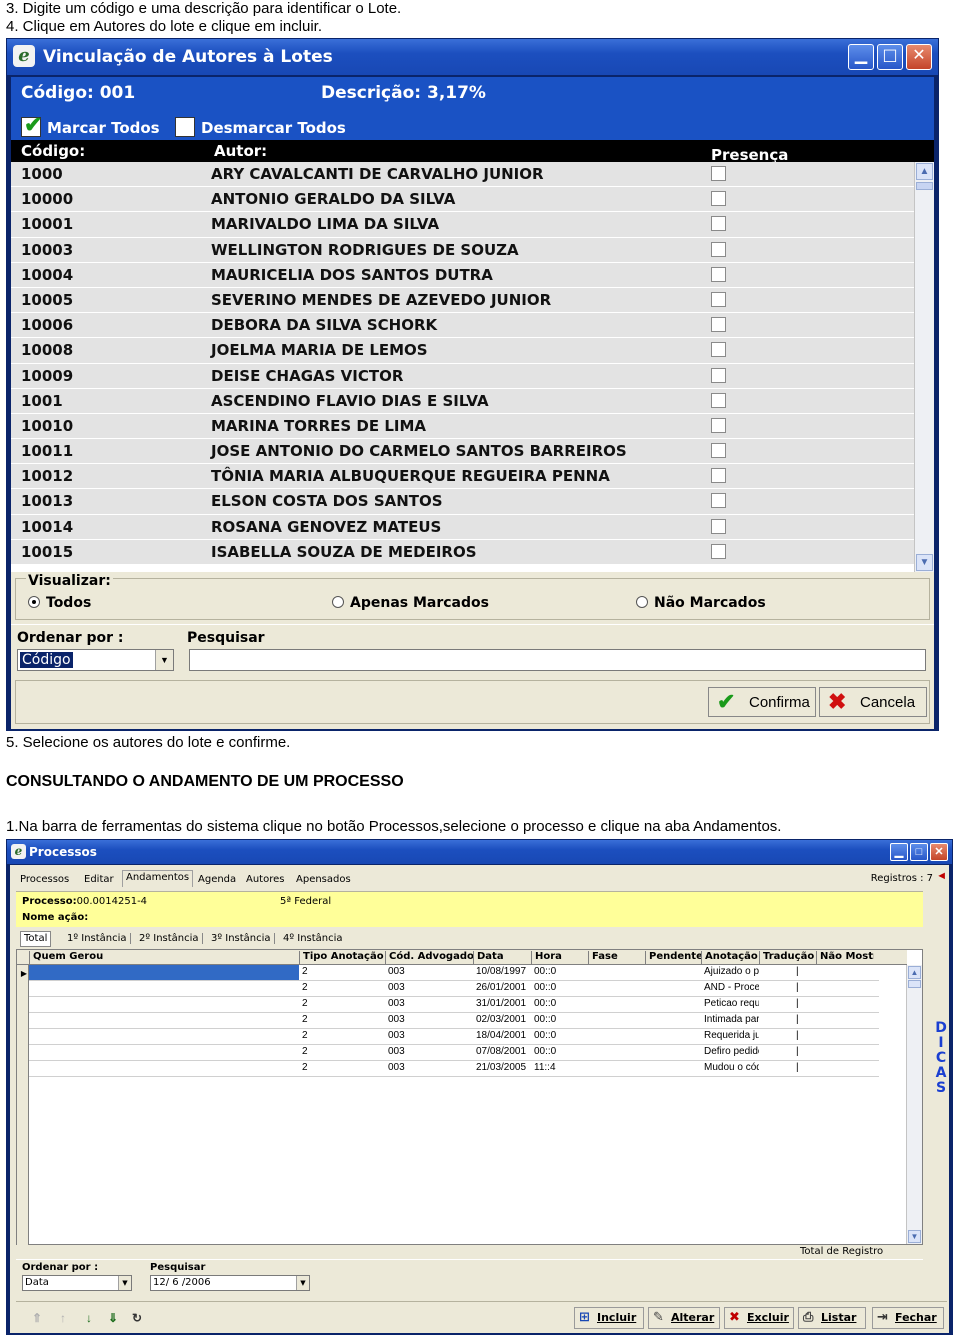  What do you see at coordinates (448, 989) in the screenshot?
I see `table-row: 2 003 26/01/2001 00::0 AND - Proces |` at bounding box center [448, 989].